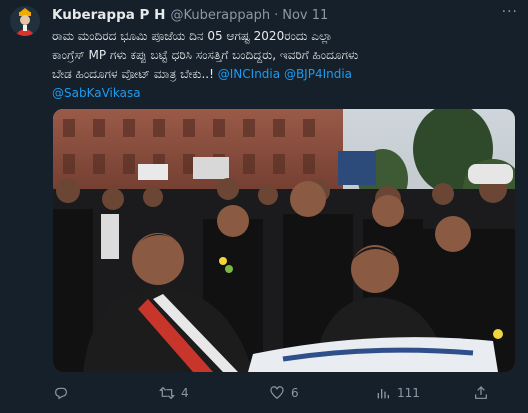 Image resolution: width=528 pixels, height=413 pixels. Describe the element at coordinates (408, 393) in the screenshot. I see `views-count: 111` at that location.